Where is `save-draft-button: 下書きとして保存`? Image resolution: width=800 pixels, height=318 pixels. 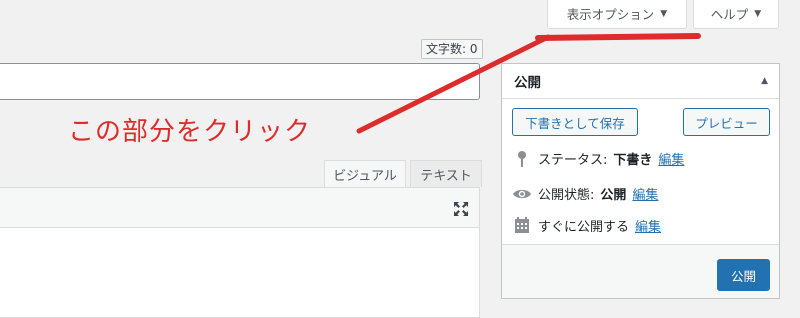 save-draft-button: 下書きとして保存 is located at coordinates (575, 122).